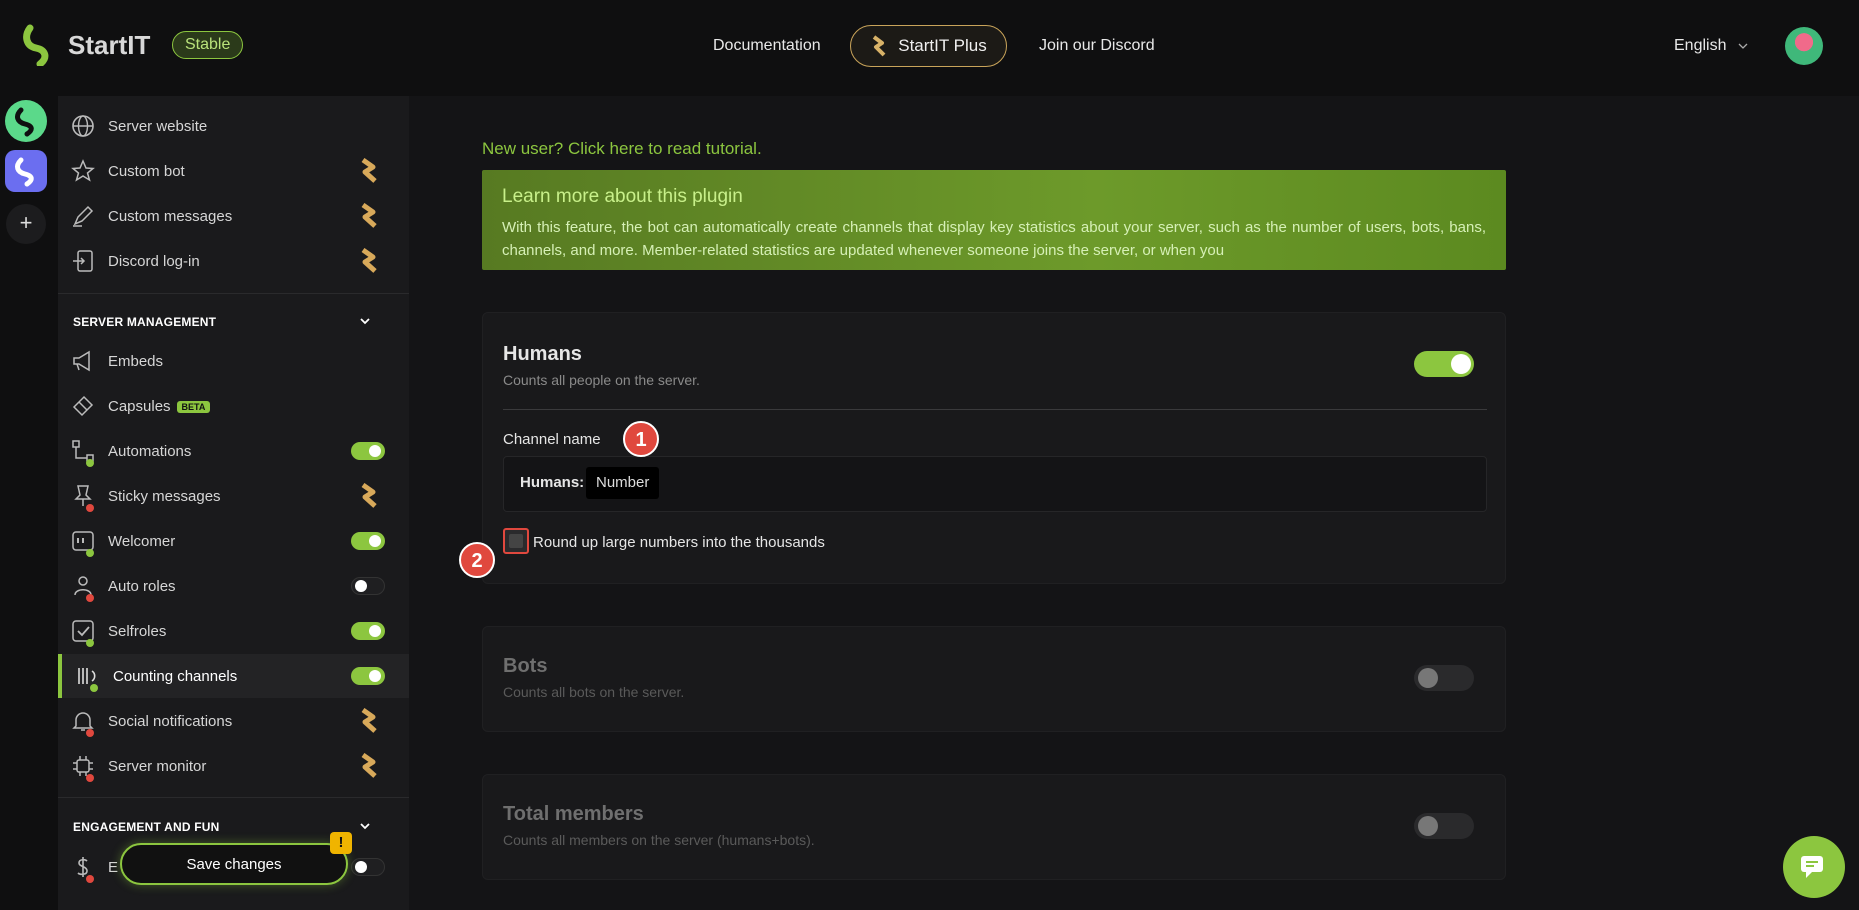 The width and height of the screenshot is (1859, 910). Describe the element at coordinates (994, 679) in the screenshot. I see `counter-card-bots: Bots Counts all bots on the server.` at that location.